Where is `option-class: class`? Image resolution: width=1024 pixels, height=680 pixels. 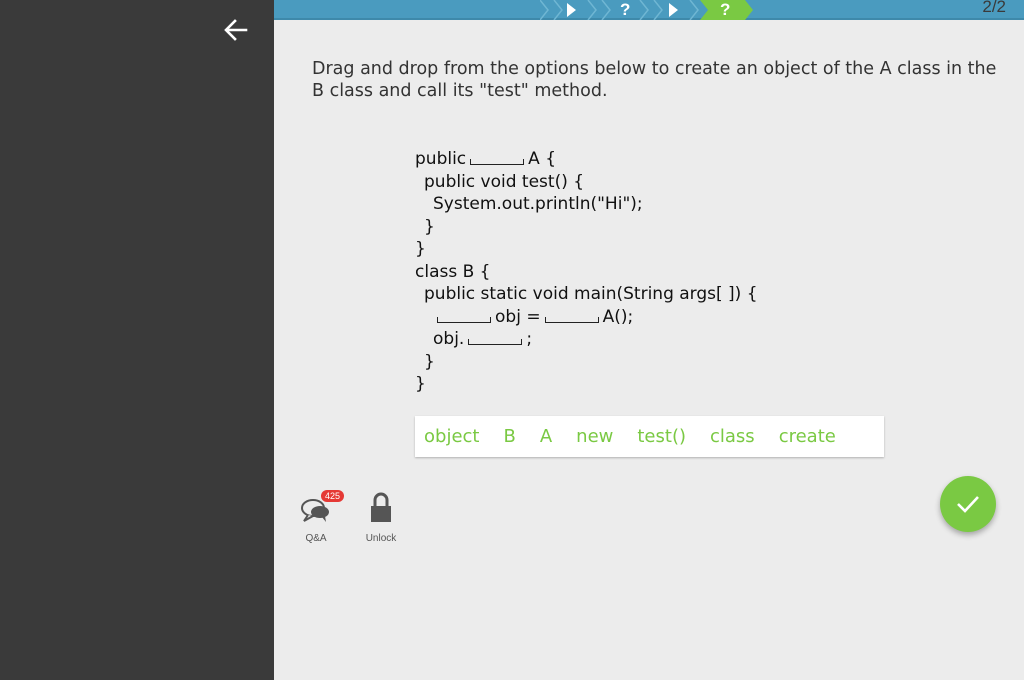
option-class: class is located at coordinates (732, 436).